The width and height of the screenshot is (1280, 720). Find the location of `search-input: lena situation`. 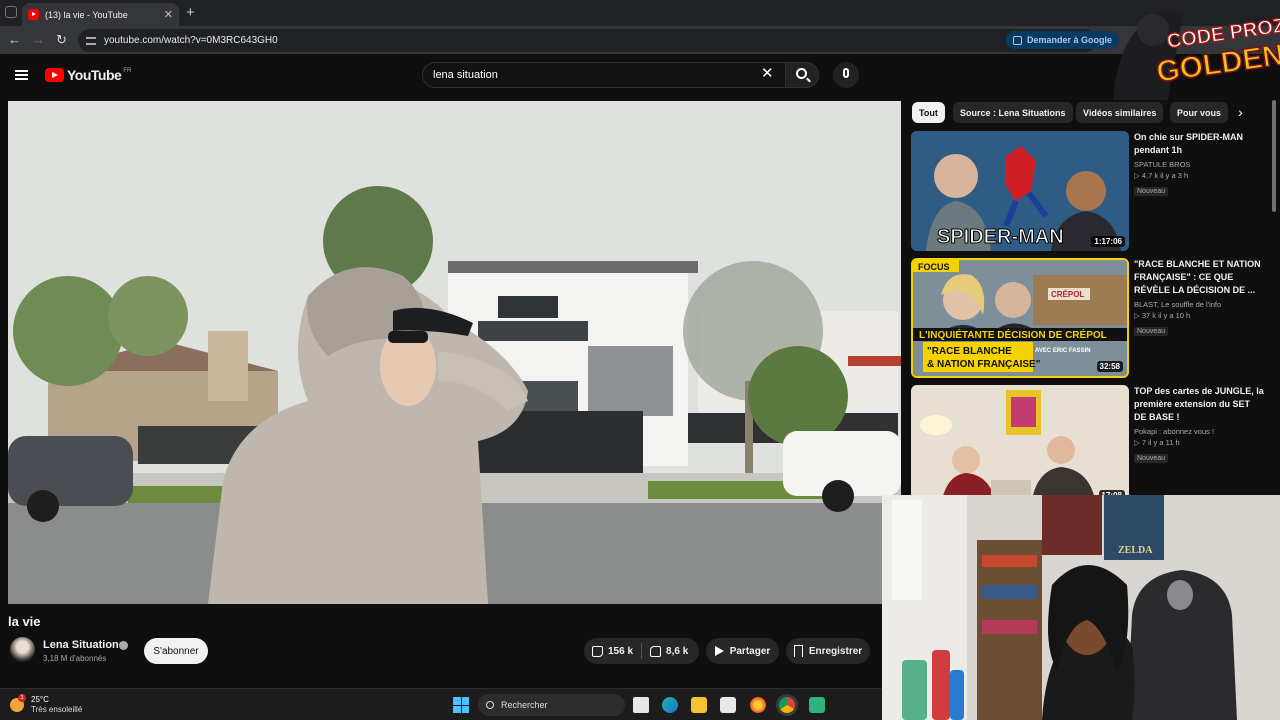

search-input: lena situation is located at coordinates (603, 75).